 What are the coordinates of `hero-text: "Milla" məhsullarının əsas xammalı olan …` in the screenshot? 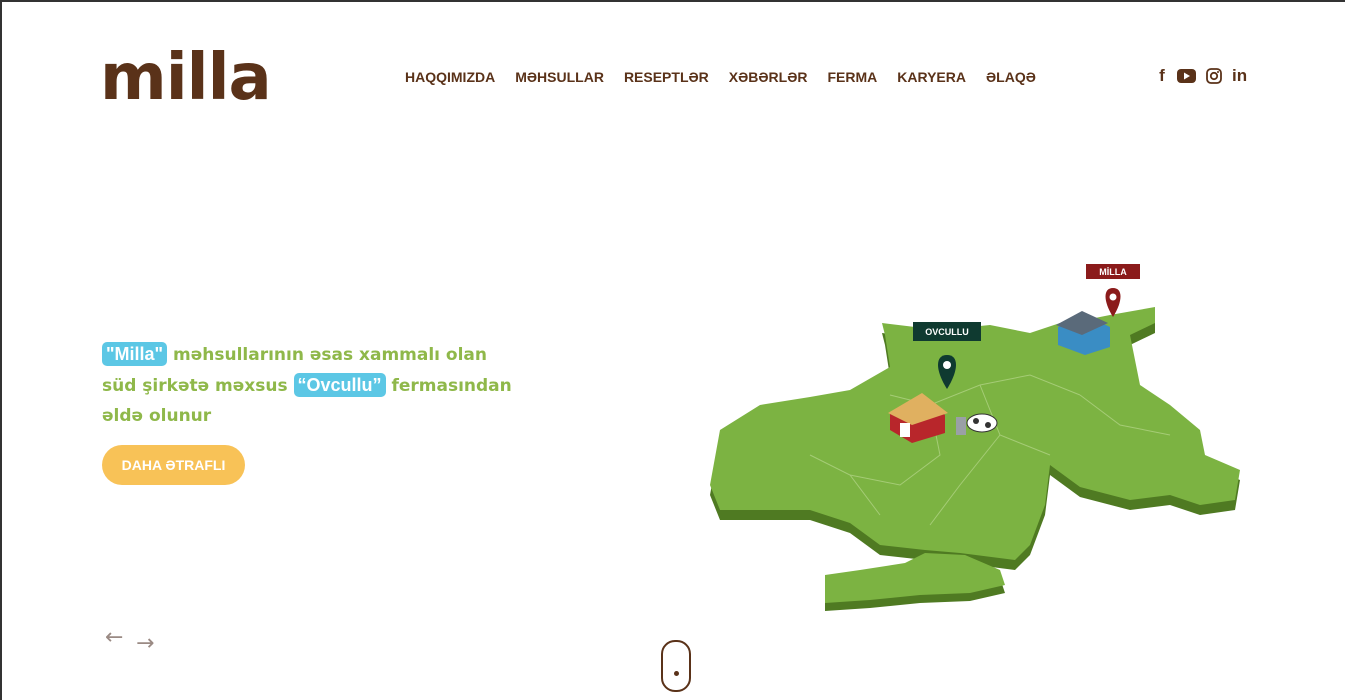 It's located at (312, 385).